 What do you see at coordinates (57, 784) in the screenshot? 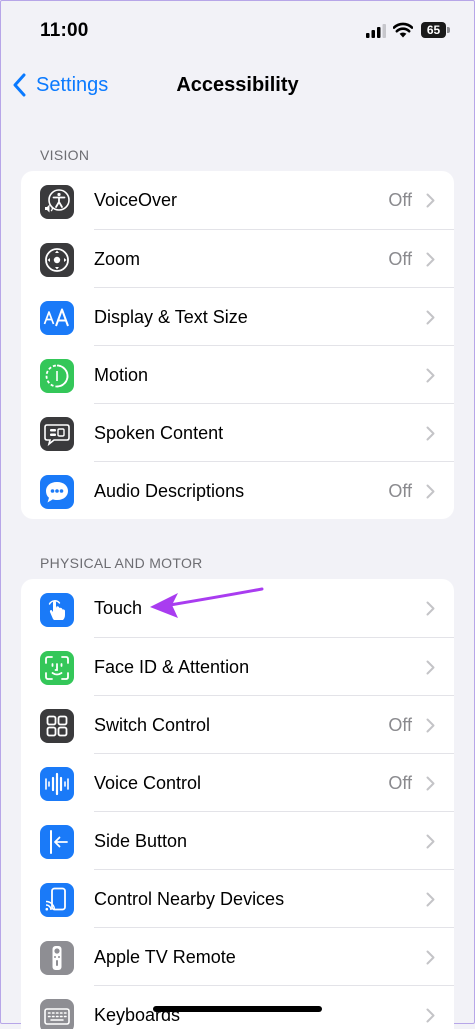
I see `voice-control-icon` at bounding box center [57, 784].